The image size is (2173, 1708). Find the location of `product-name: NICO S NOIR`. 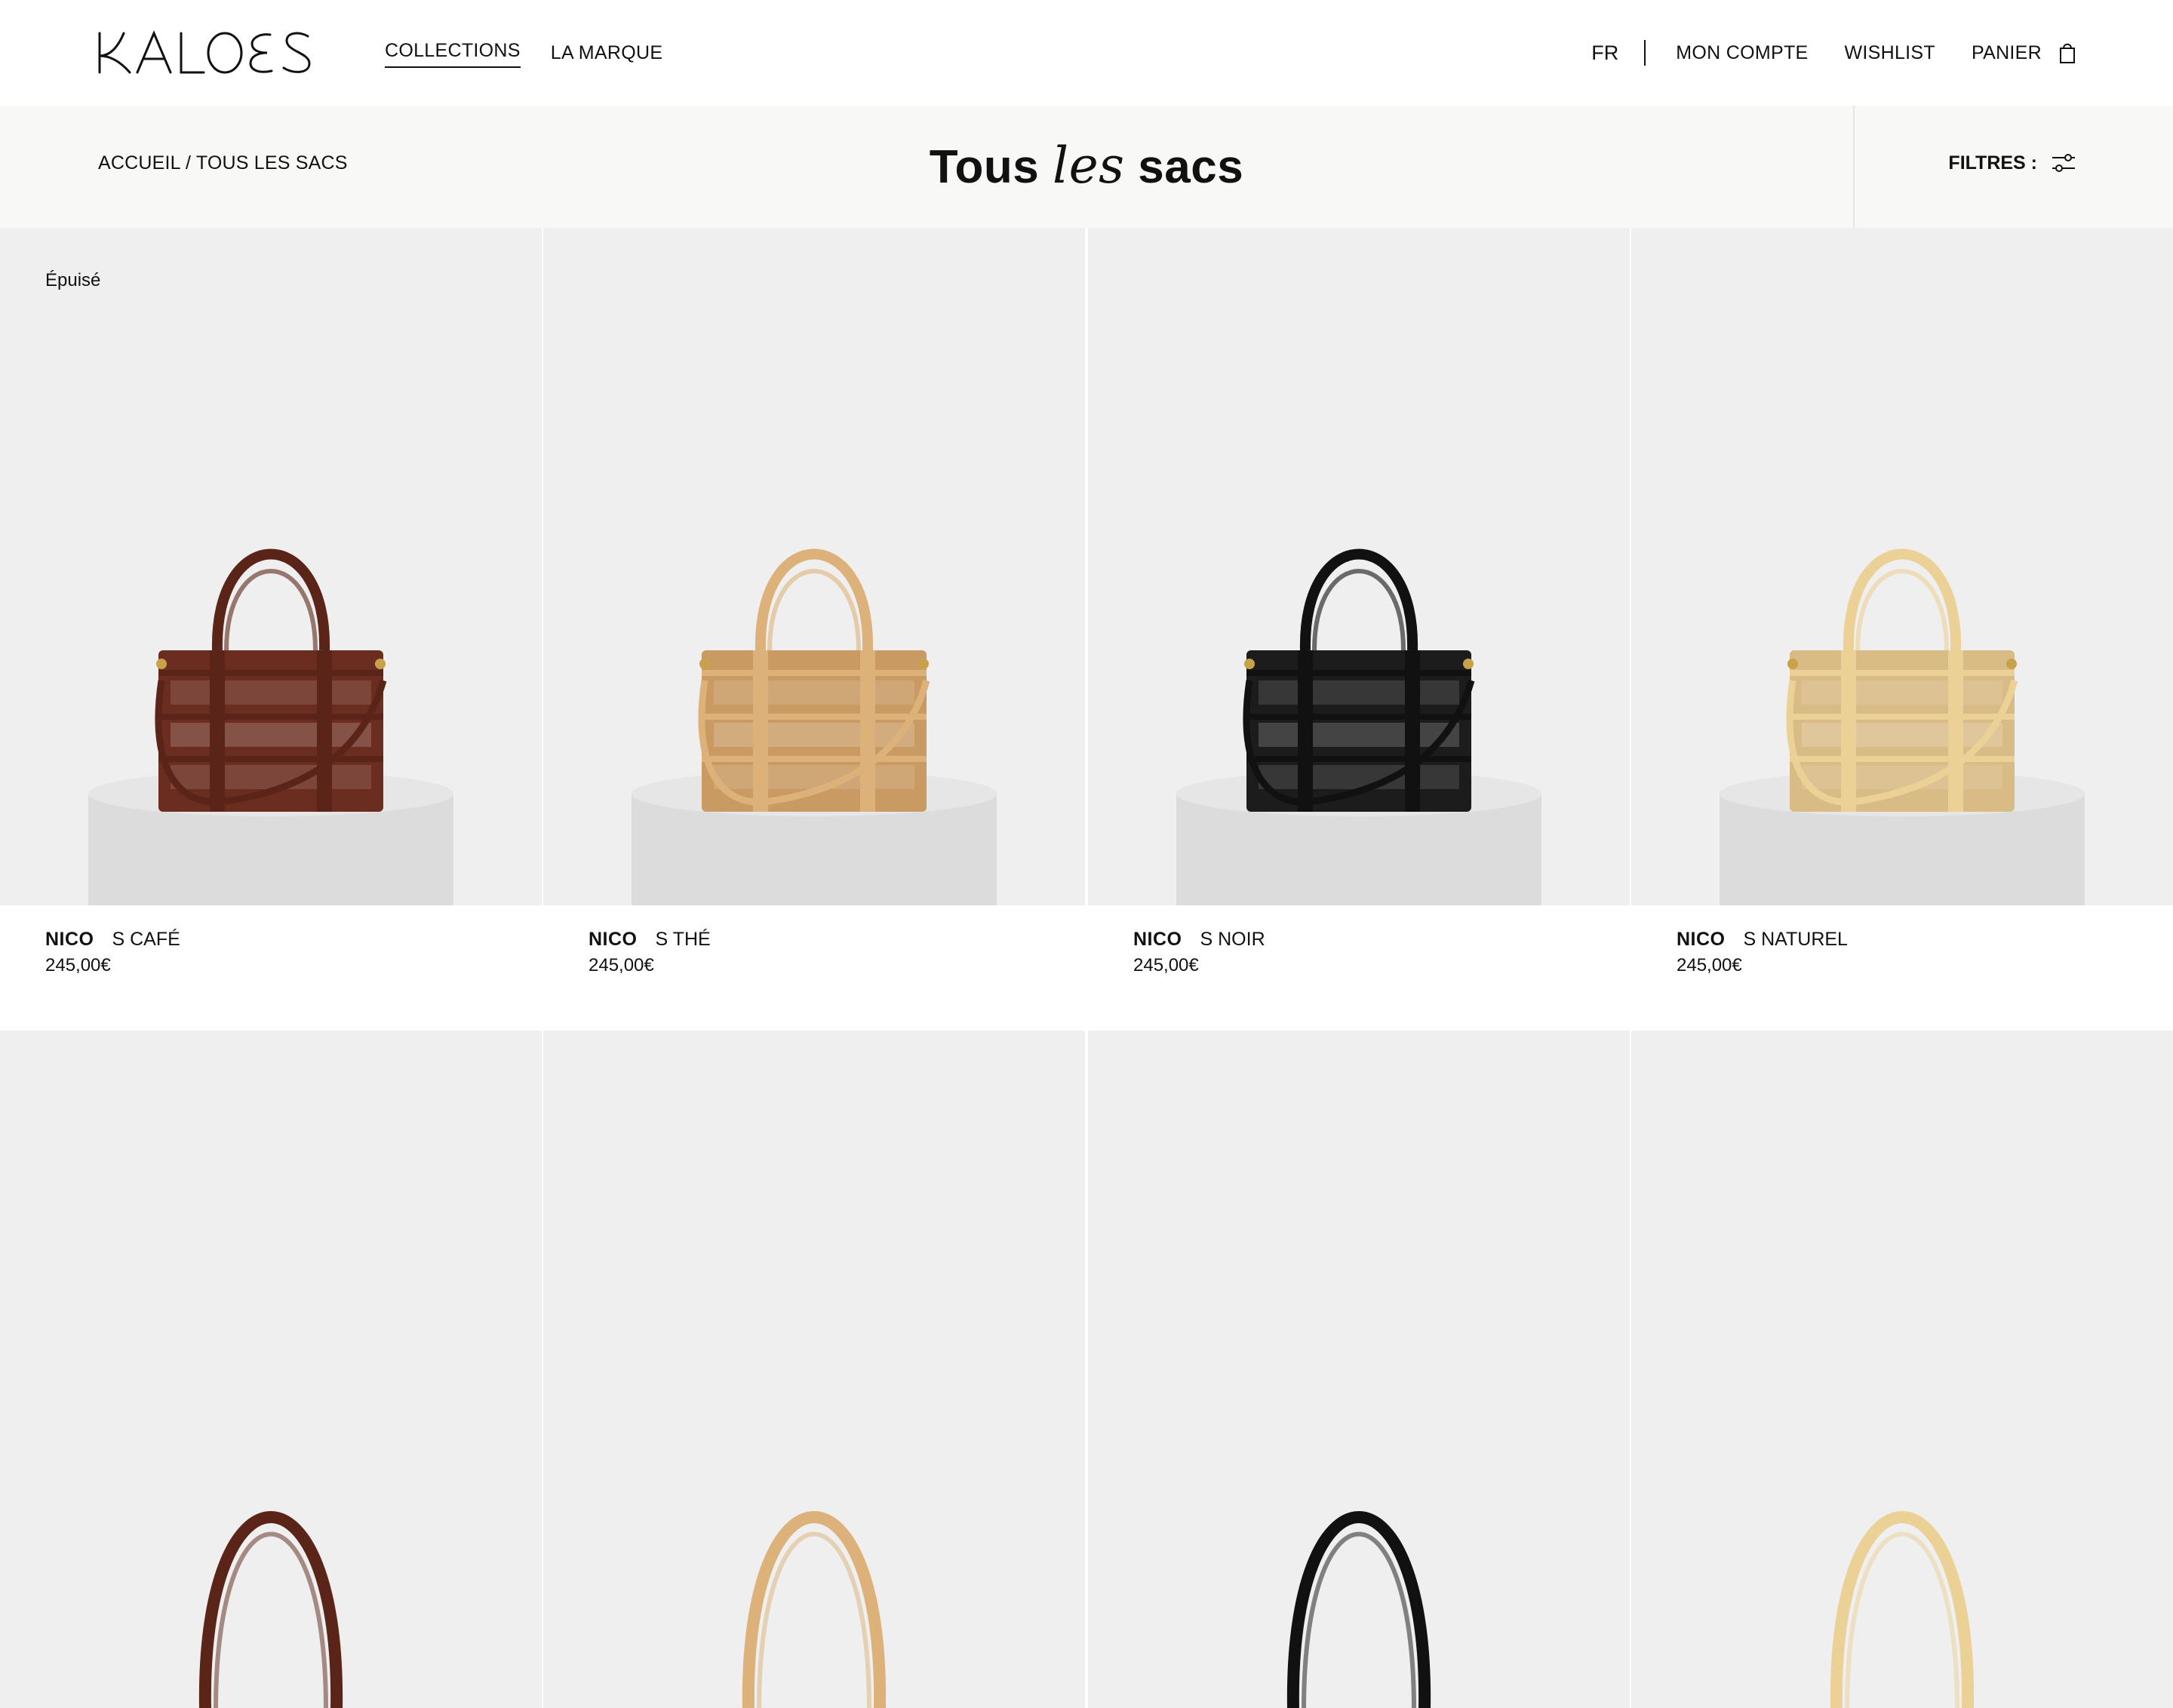

product-name: NICO S NOIR is located at coordinates (1381, 939).